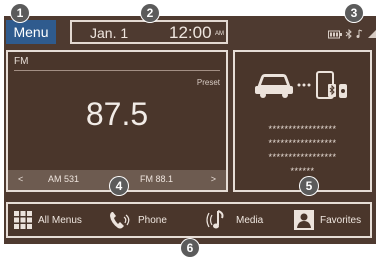  Describe the element at coordinates (149, 32) in the screenshot. I see `date-time-bar: Jan. 1 12:00 AM` at that location.